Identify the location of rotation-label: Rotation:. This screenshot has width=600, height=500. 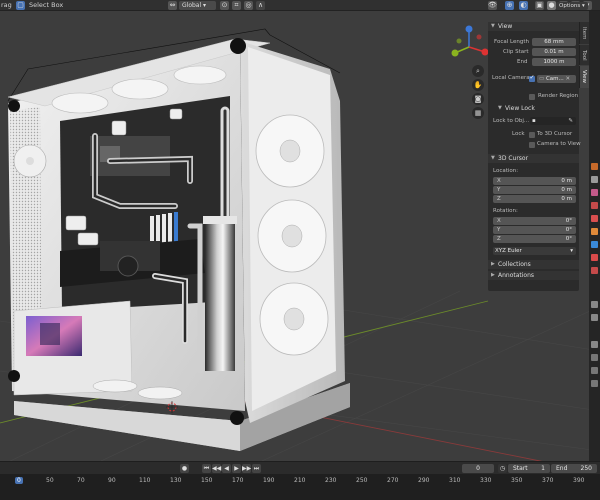
(505, 211).